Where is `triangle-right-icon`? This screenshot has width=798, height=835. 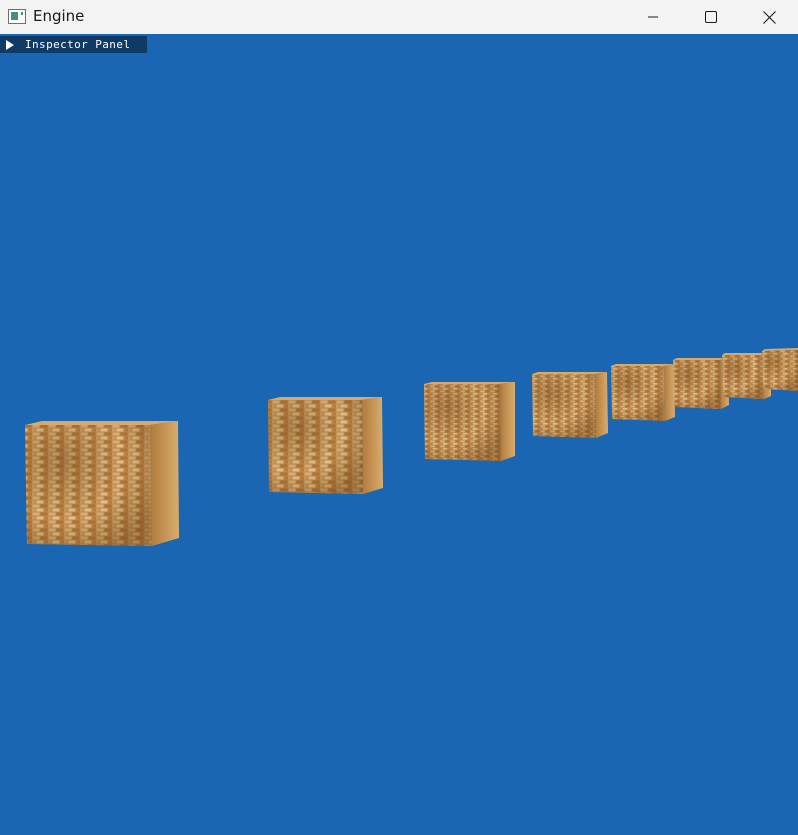
triangle-right-icon is located at coordinates (10, 44).